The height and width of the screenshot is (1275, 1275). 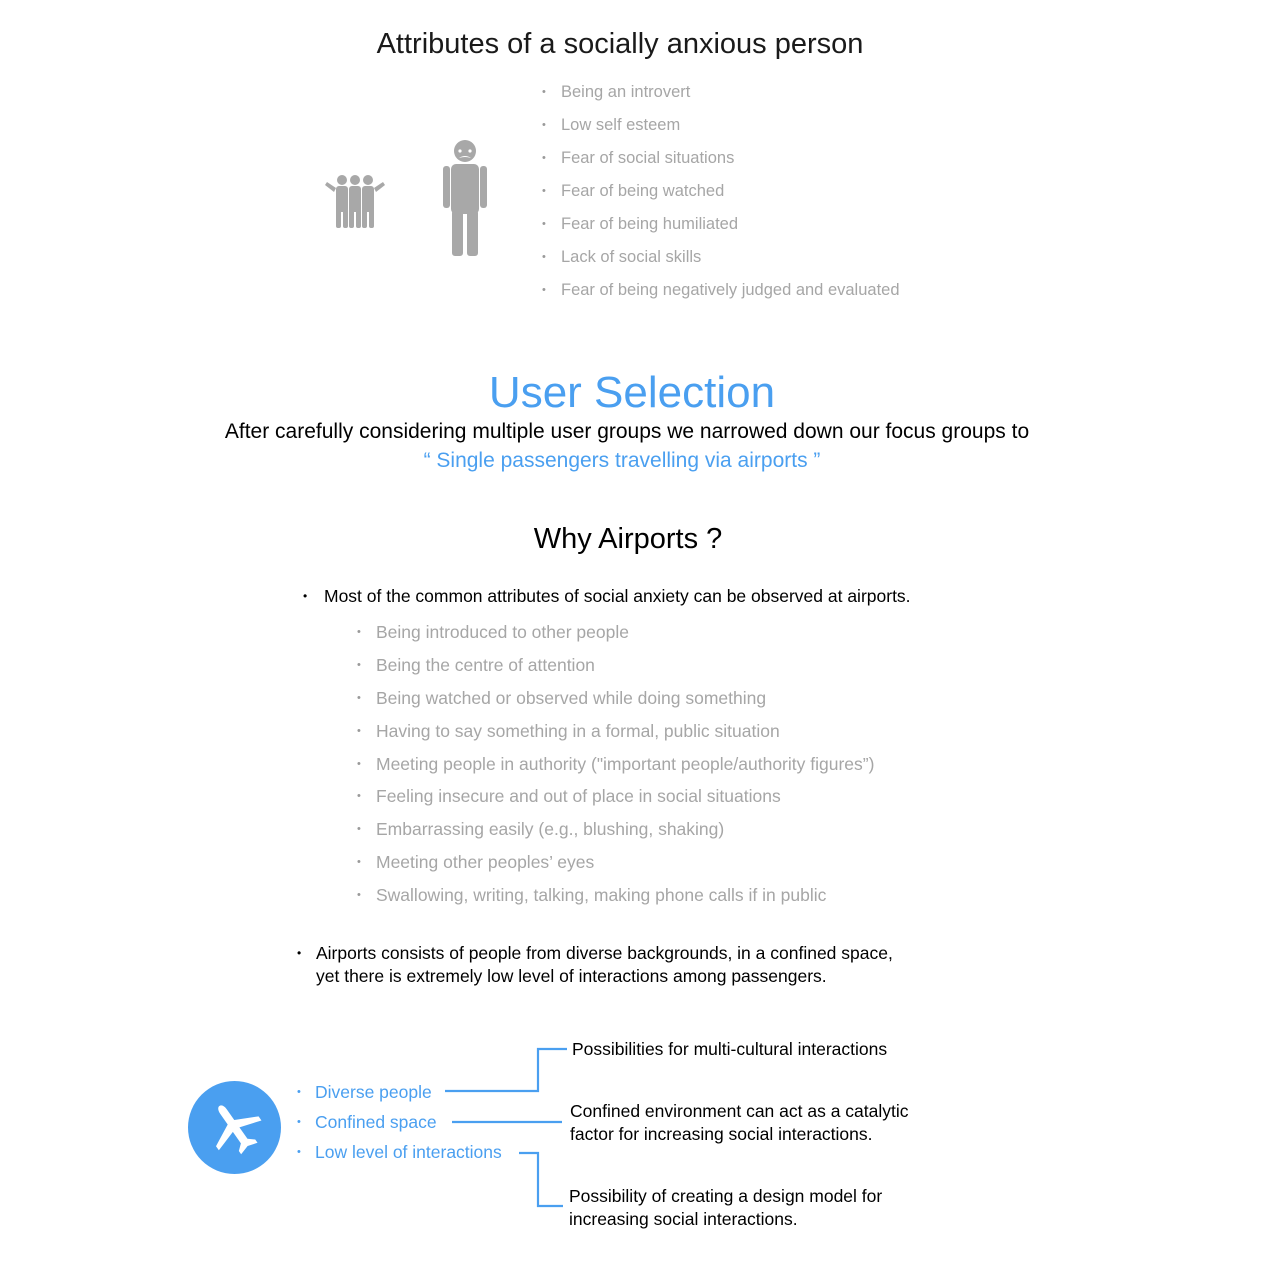 I want to click on list-item: Being the centre of attention, so click(x=615, y=670).